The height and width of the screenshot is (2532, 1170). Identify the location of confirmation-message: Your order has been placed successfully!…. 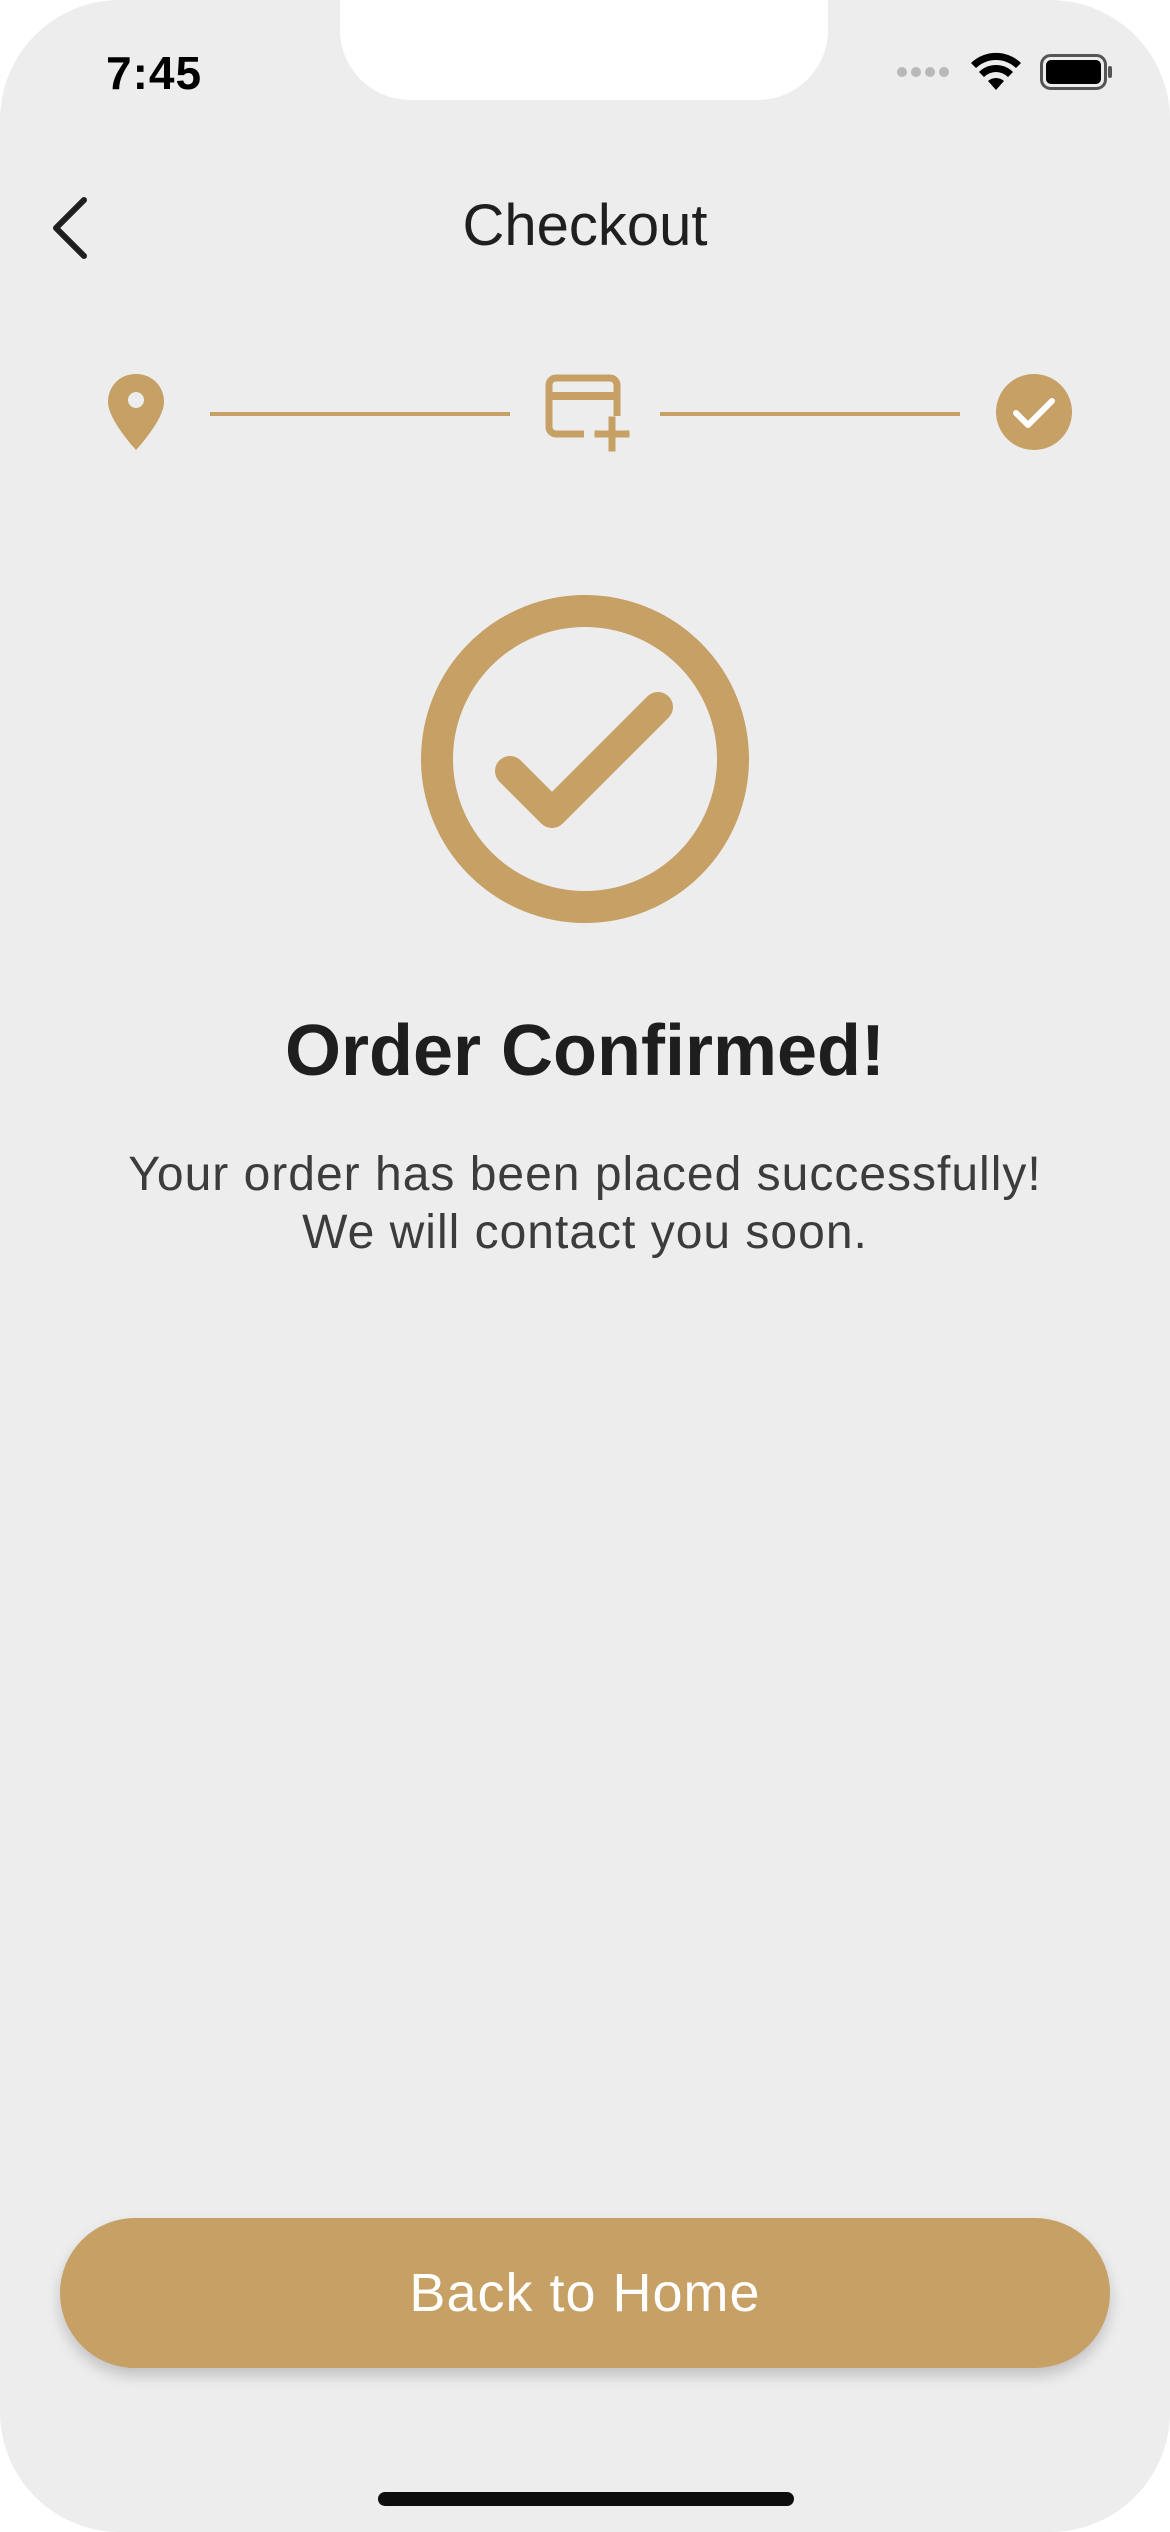
(585, 1204).